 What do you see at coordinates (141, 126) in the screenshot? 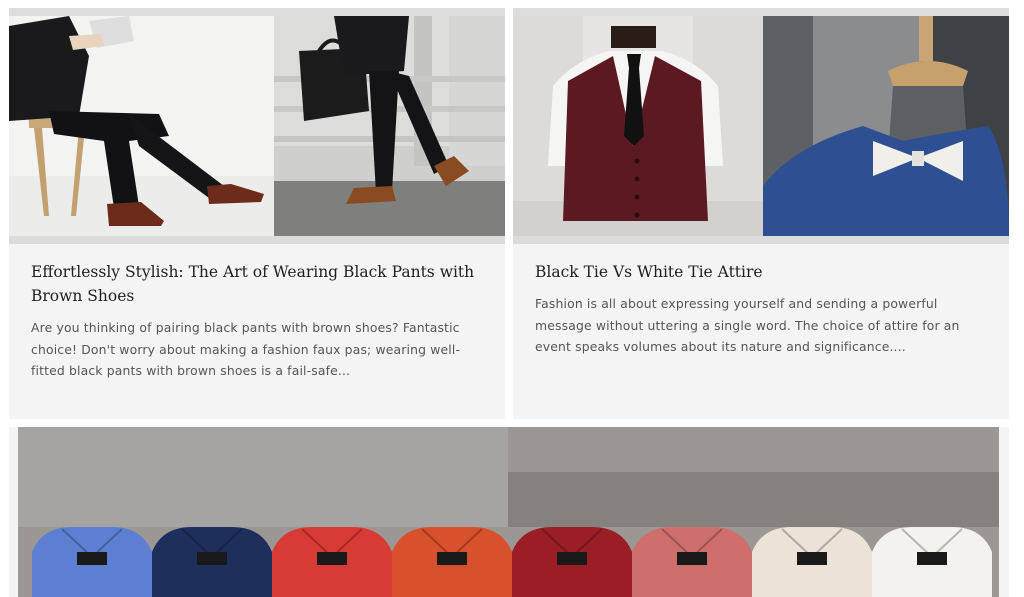
I see `man-seated-photo` at bounding box center [141, 126].